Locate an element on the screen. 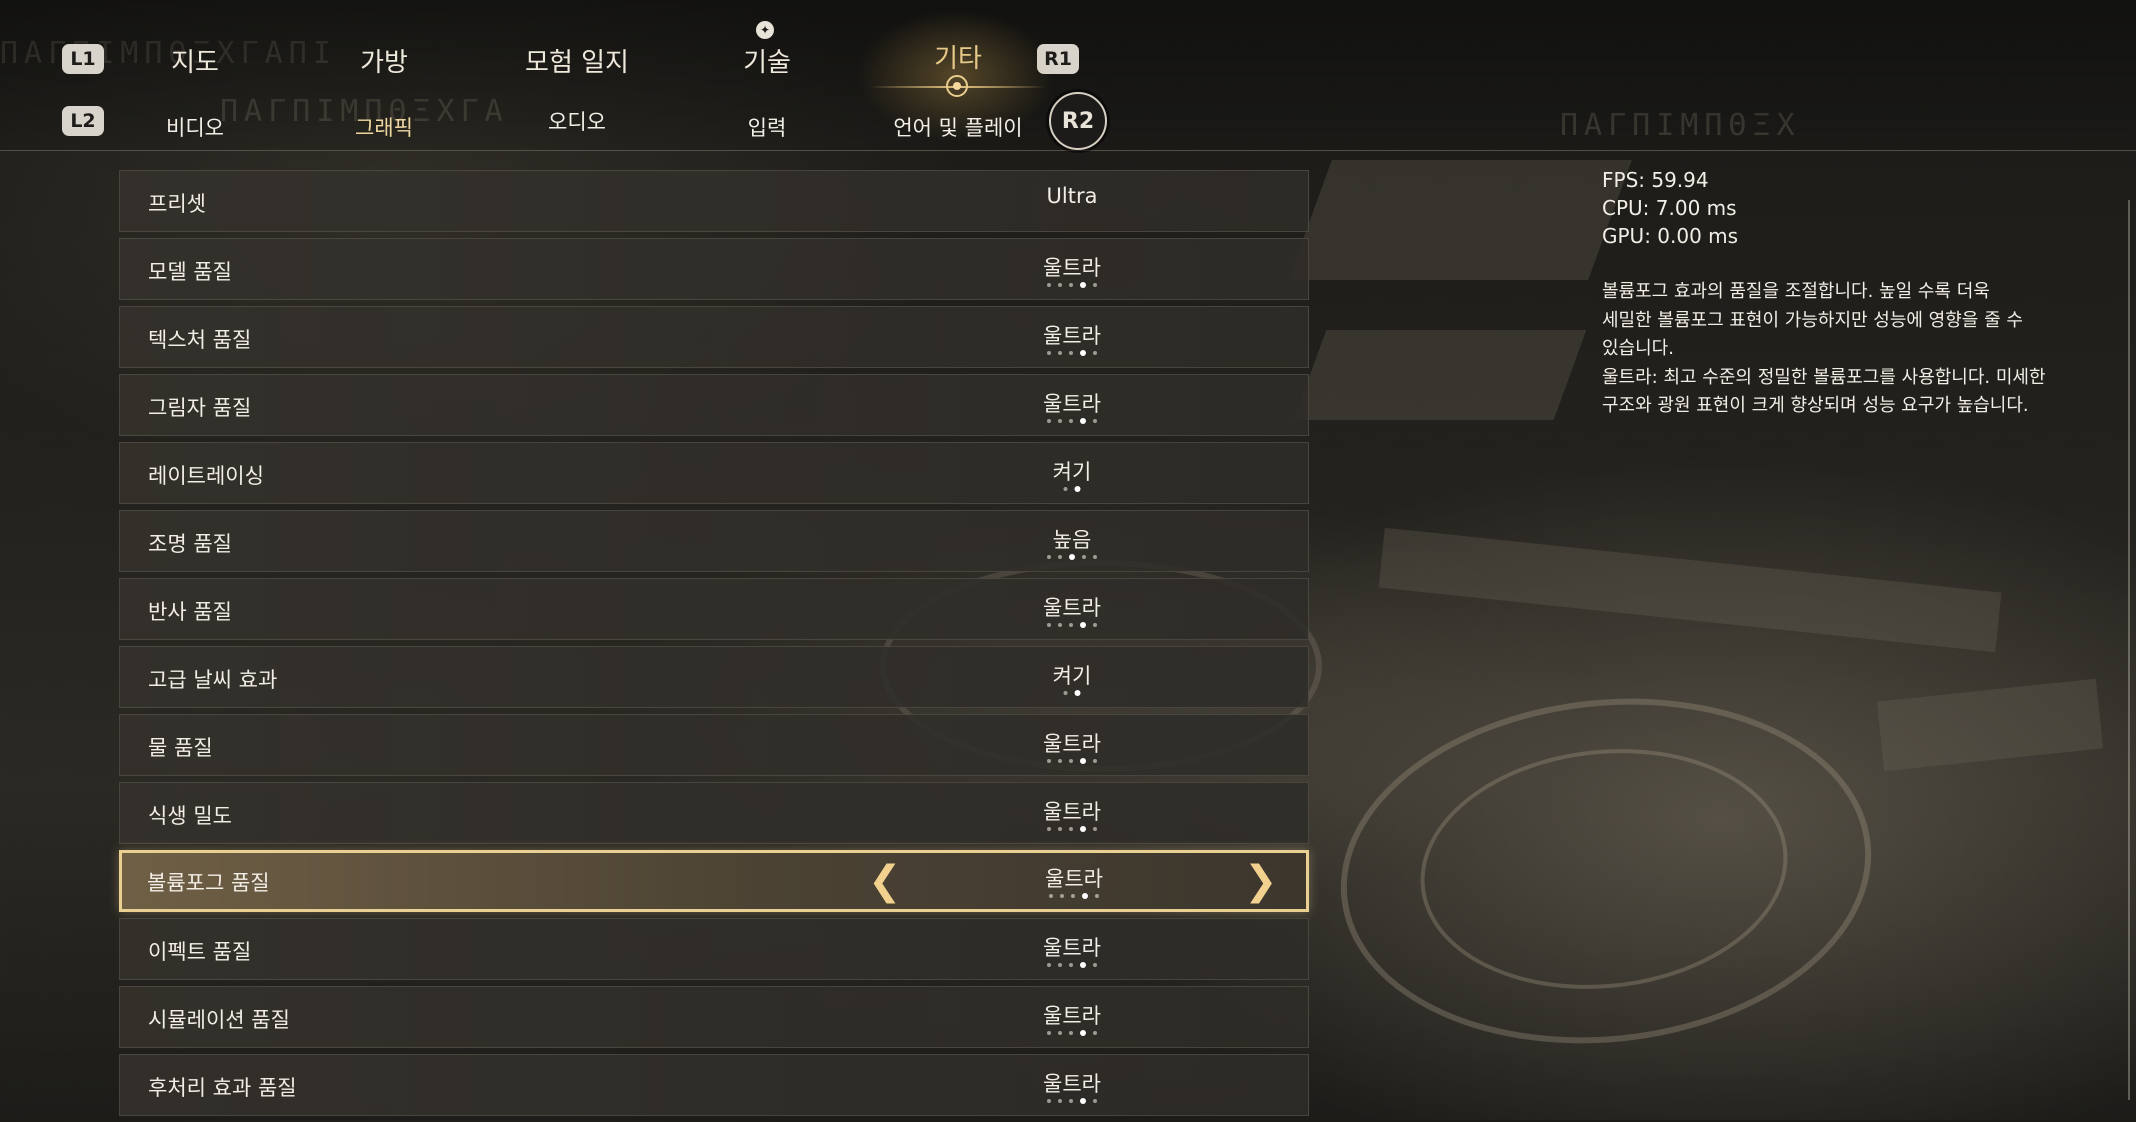 The width and height of the screenshot is (2136, 1122). description-line: 볼륨포그 효과의 품질을 조절합니다. 높일 수록 더욱 is located at coordinates (1796, 291).